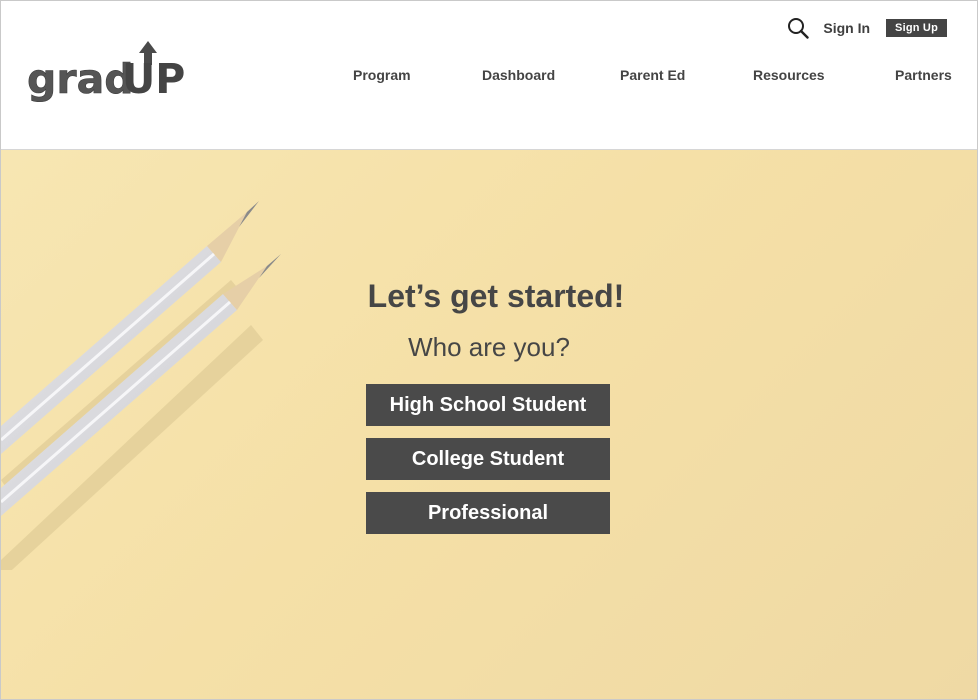  What do you see at coordinates (488, 405) in the screenshot?
I see `high-school-student-button: High School Student` at bounding box center [488, 405].